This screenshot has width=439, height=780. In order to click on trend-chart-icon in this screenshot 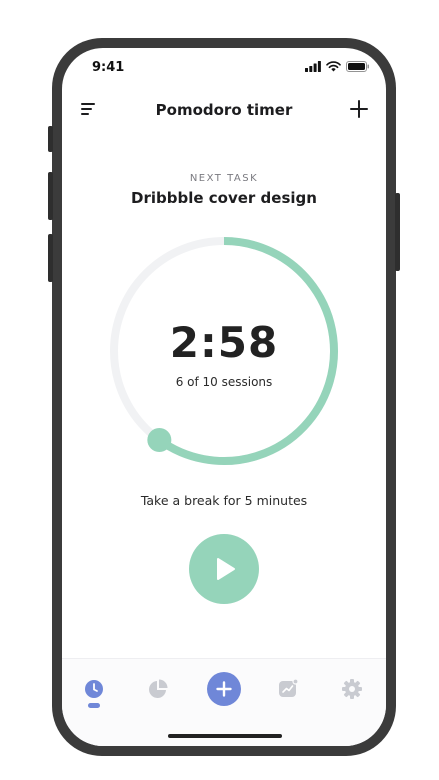, I will do `click(289, 687)`.